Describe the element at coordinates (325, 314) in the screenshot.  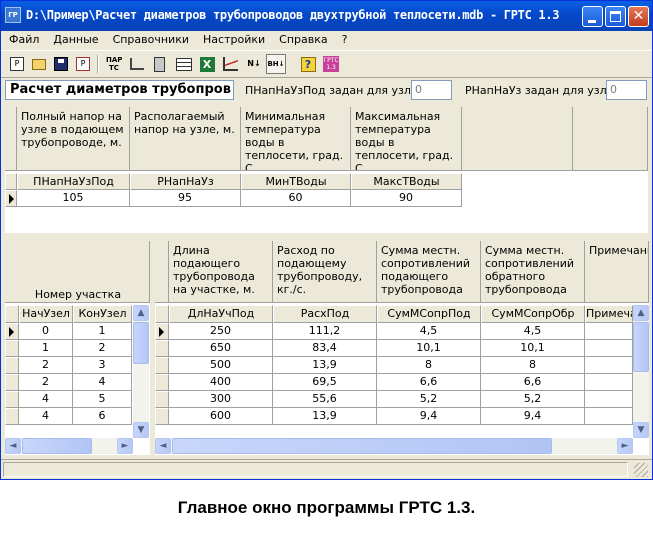
I see `column-header-raskhpod: РасхПод` at that location.